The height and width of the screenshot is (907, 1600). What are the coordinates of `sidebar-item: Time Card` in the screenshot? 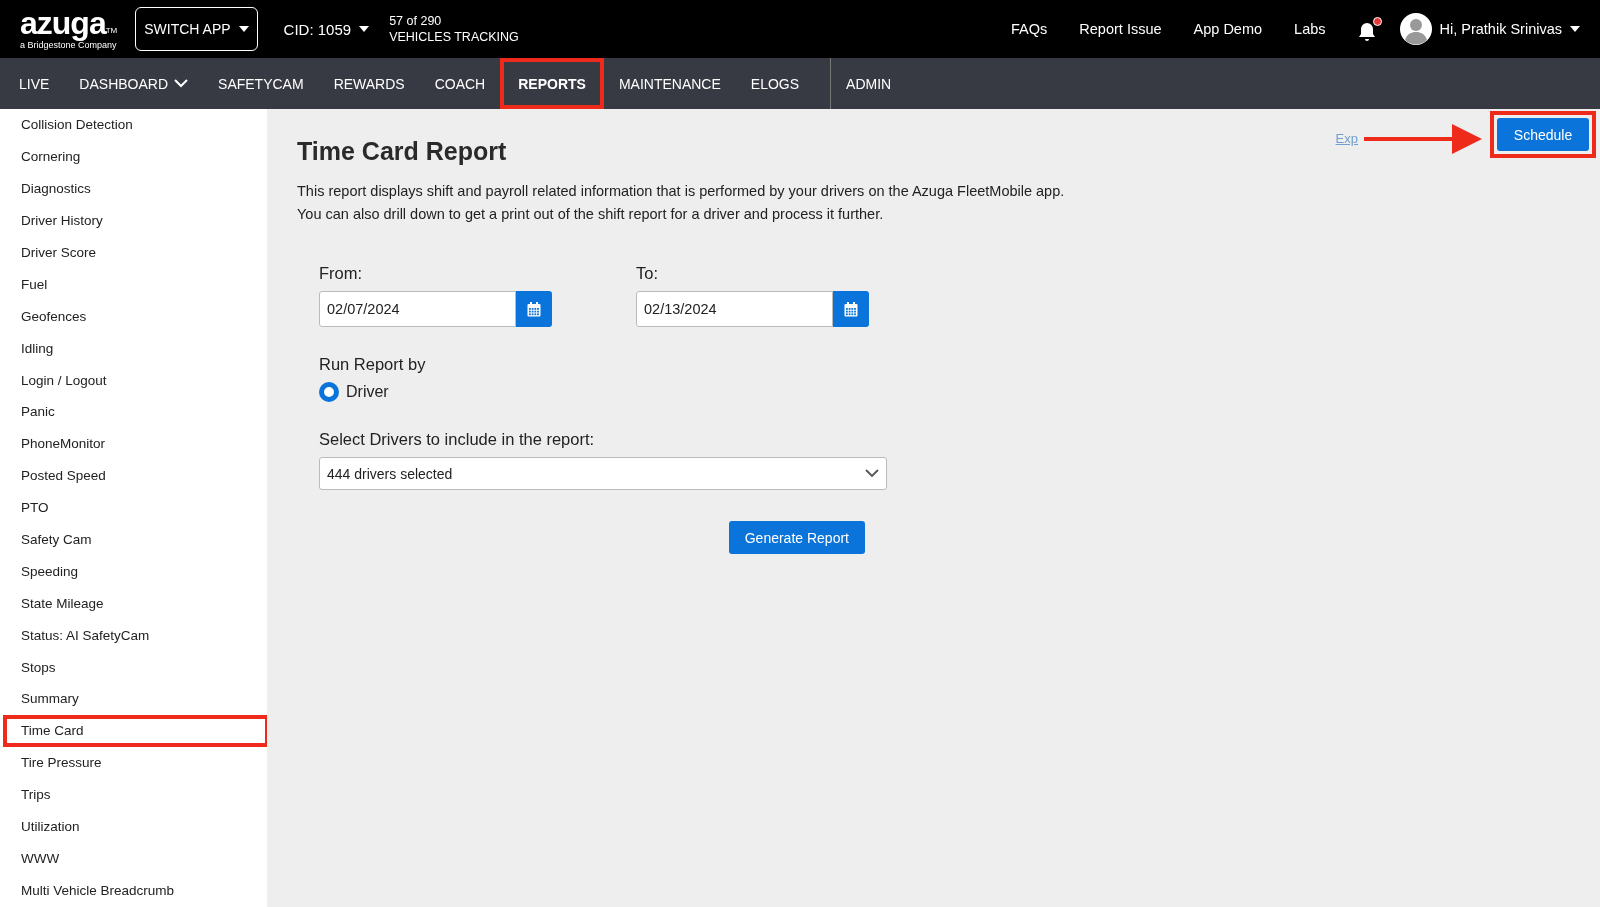 It's located at (135, 730).